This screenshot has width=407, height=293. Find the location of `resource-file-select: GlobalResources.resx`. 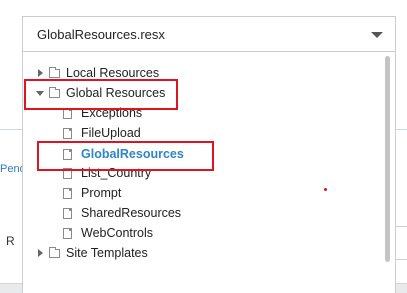

resource-file-select: GlobalResources.resx is located at coordinates (209, 34).